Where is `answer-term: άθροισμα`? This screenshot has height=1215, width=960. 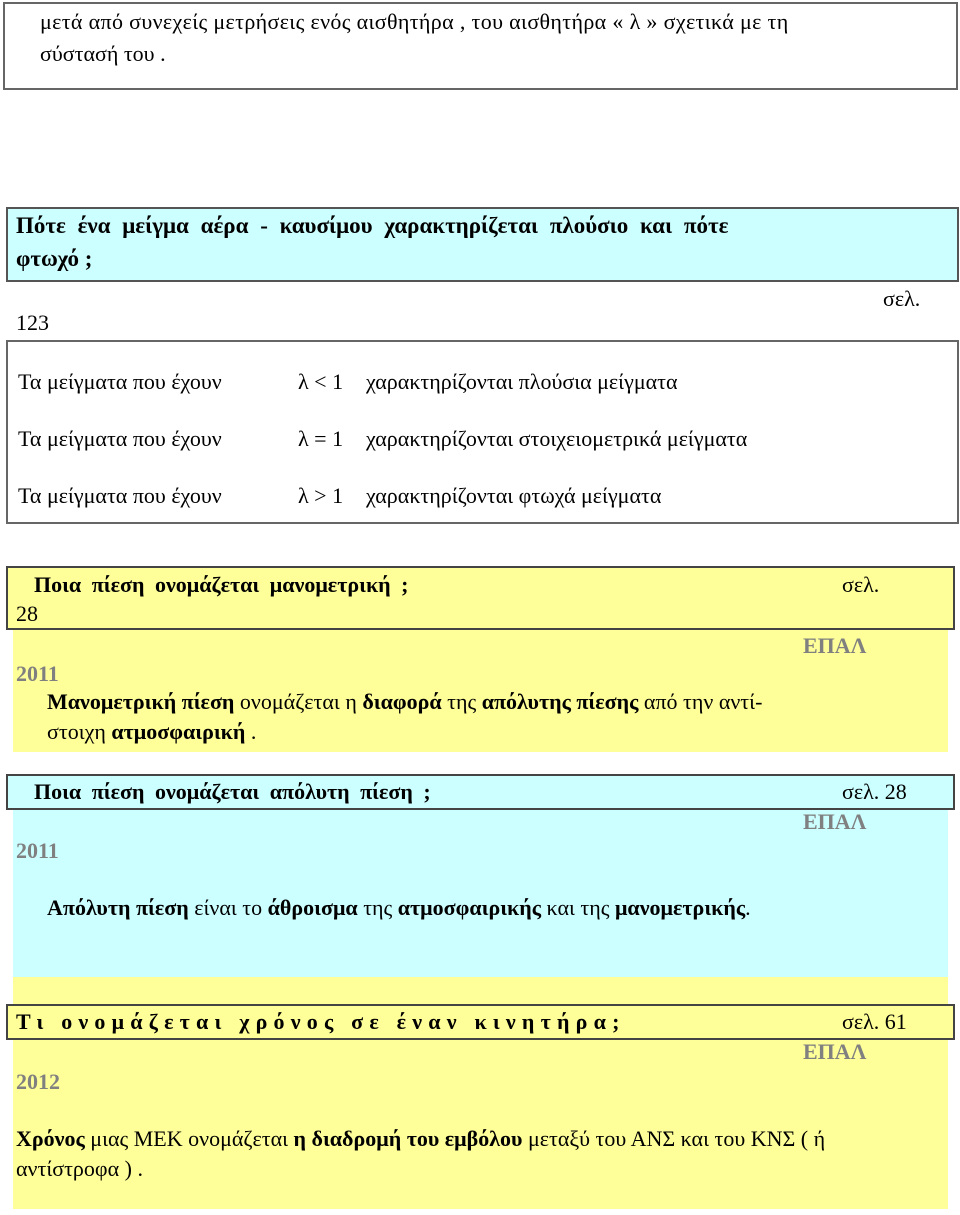
answer-term: άθροισμα is located at coordinates (312, 907).